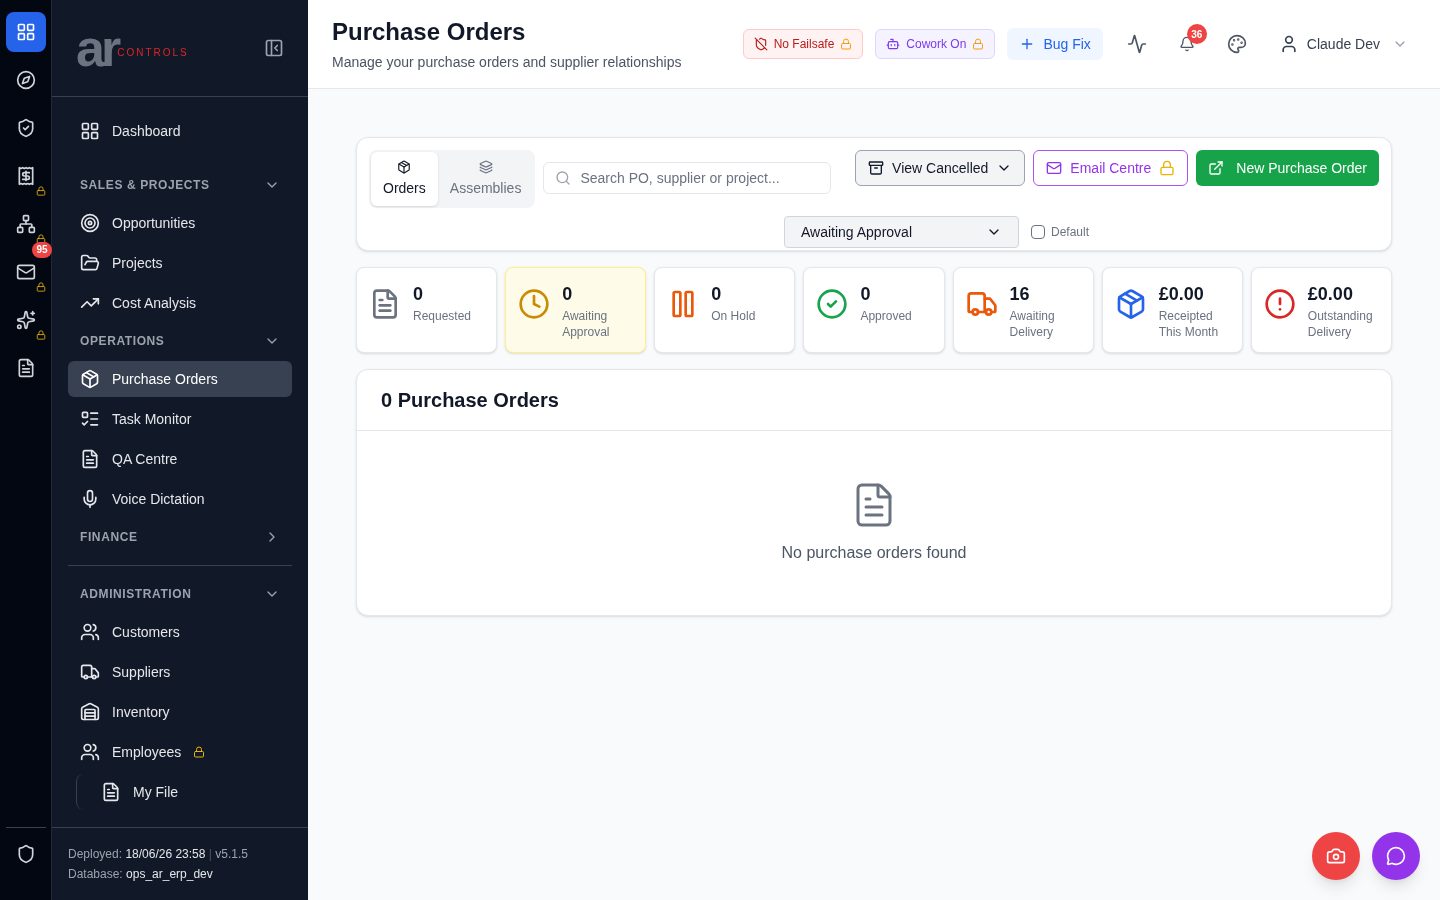 The image size is (1440, 900). I want to click on stat-card: 0 On Hold, so click(725, 310).